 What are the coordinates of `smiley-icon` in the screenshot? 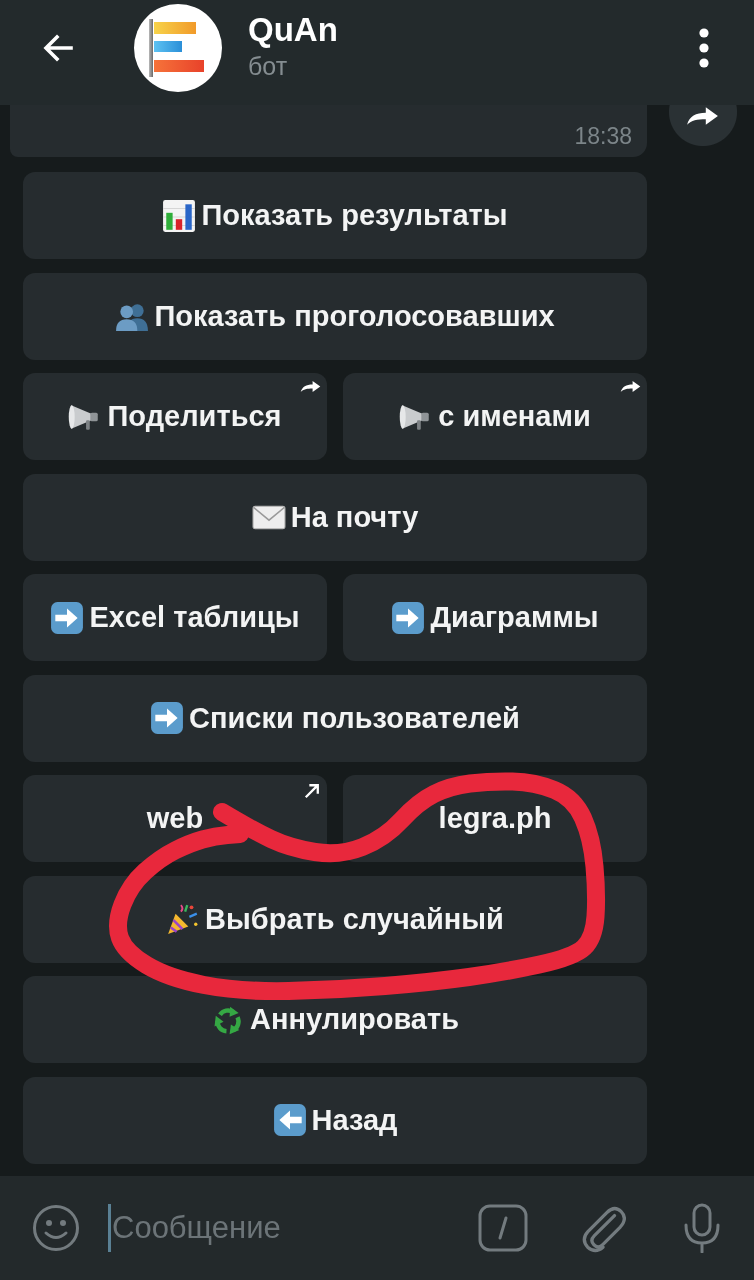 It's located at (56, 1228).